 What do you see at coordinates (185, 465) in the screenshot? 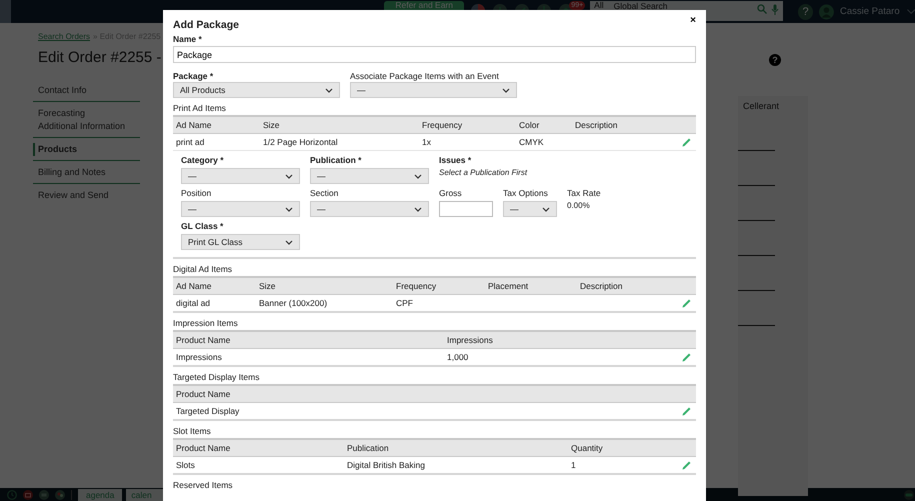
I see `table-cell-text: Slots` at bounding box center [185, 465].